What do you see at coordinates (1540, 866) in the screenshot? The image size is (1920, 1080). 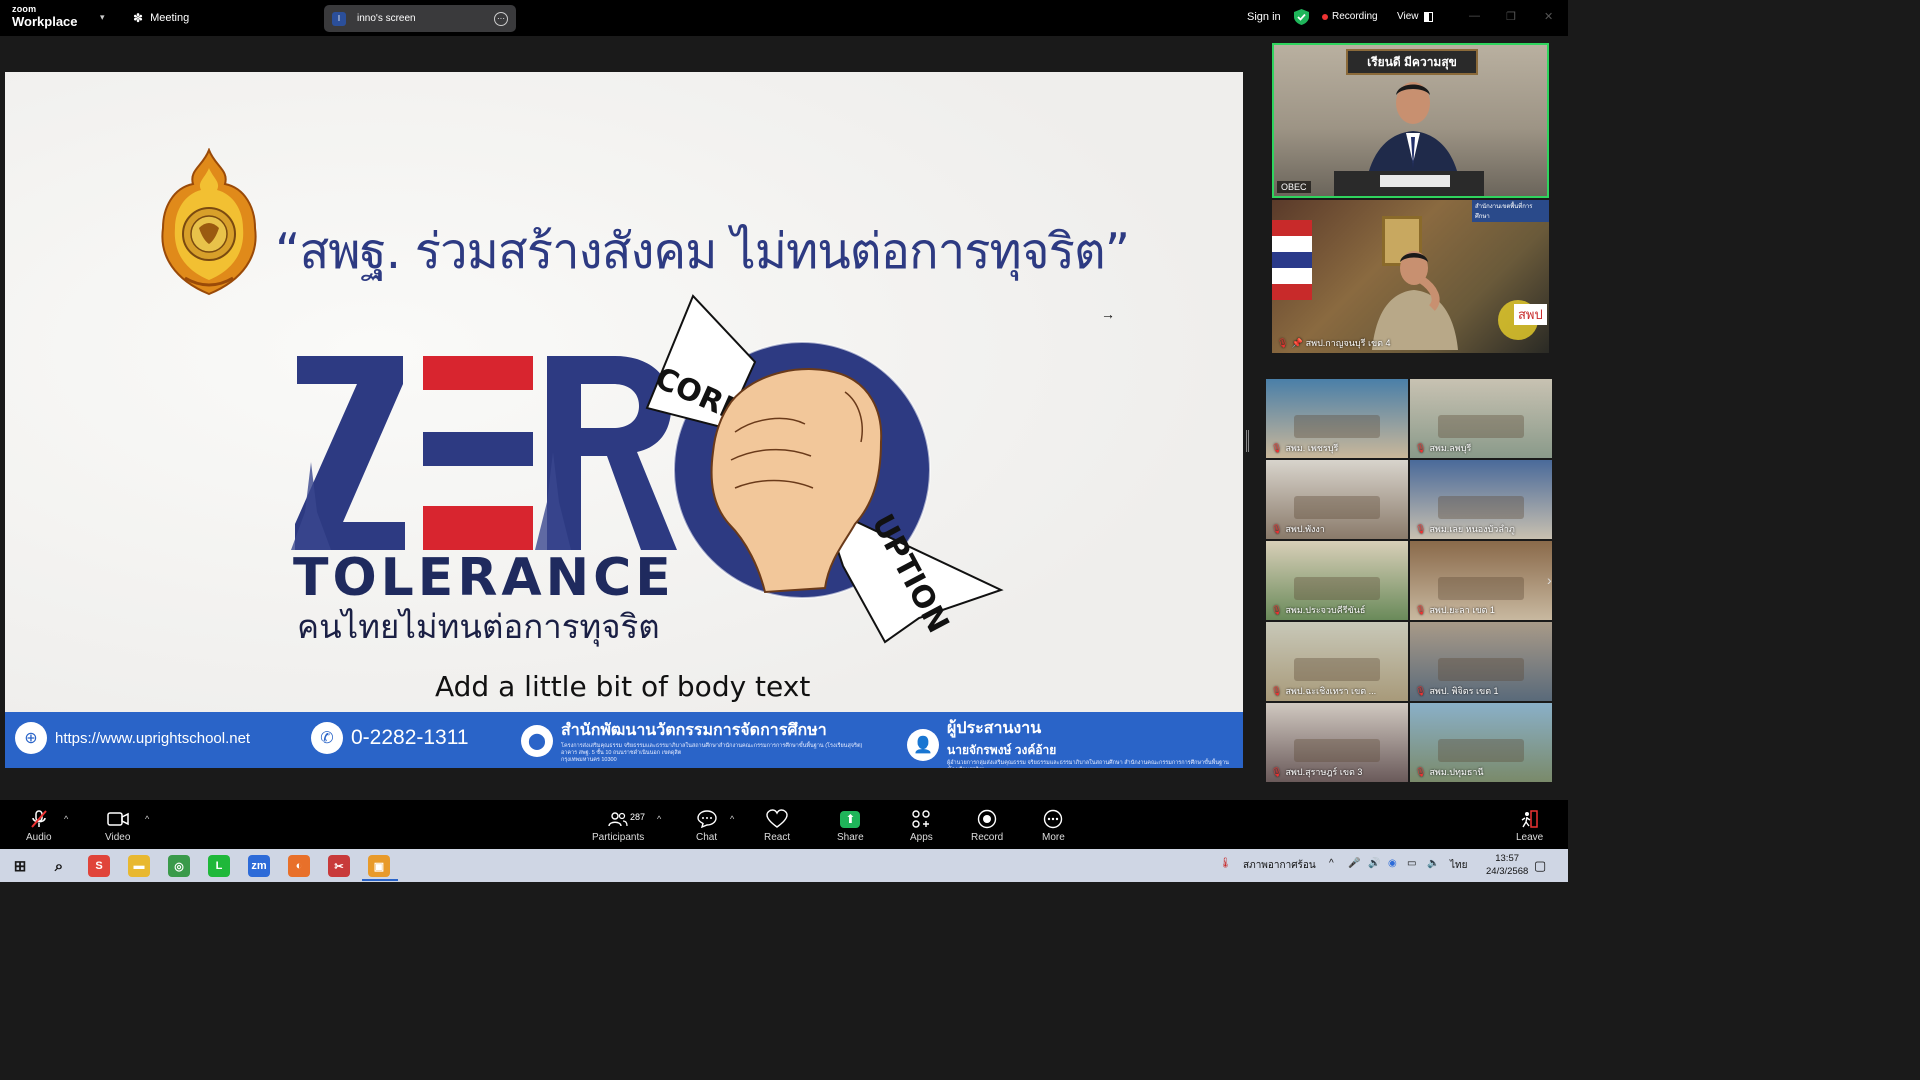 I see `notification-icon: ▢` at bounding box center [1540, 866].